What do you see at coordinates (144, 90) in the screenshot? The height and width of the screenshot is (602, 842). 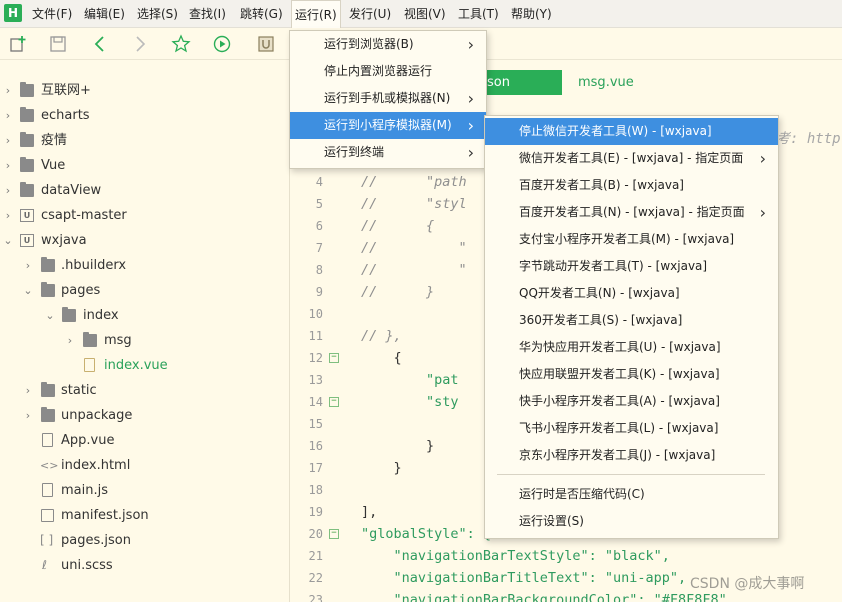 I see `tree-item-internet-plus: › 互联网+` at bounding box center [144, 90].